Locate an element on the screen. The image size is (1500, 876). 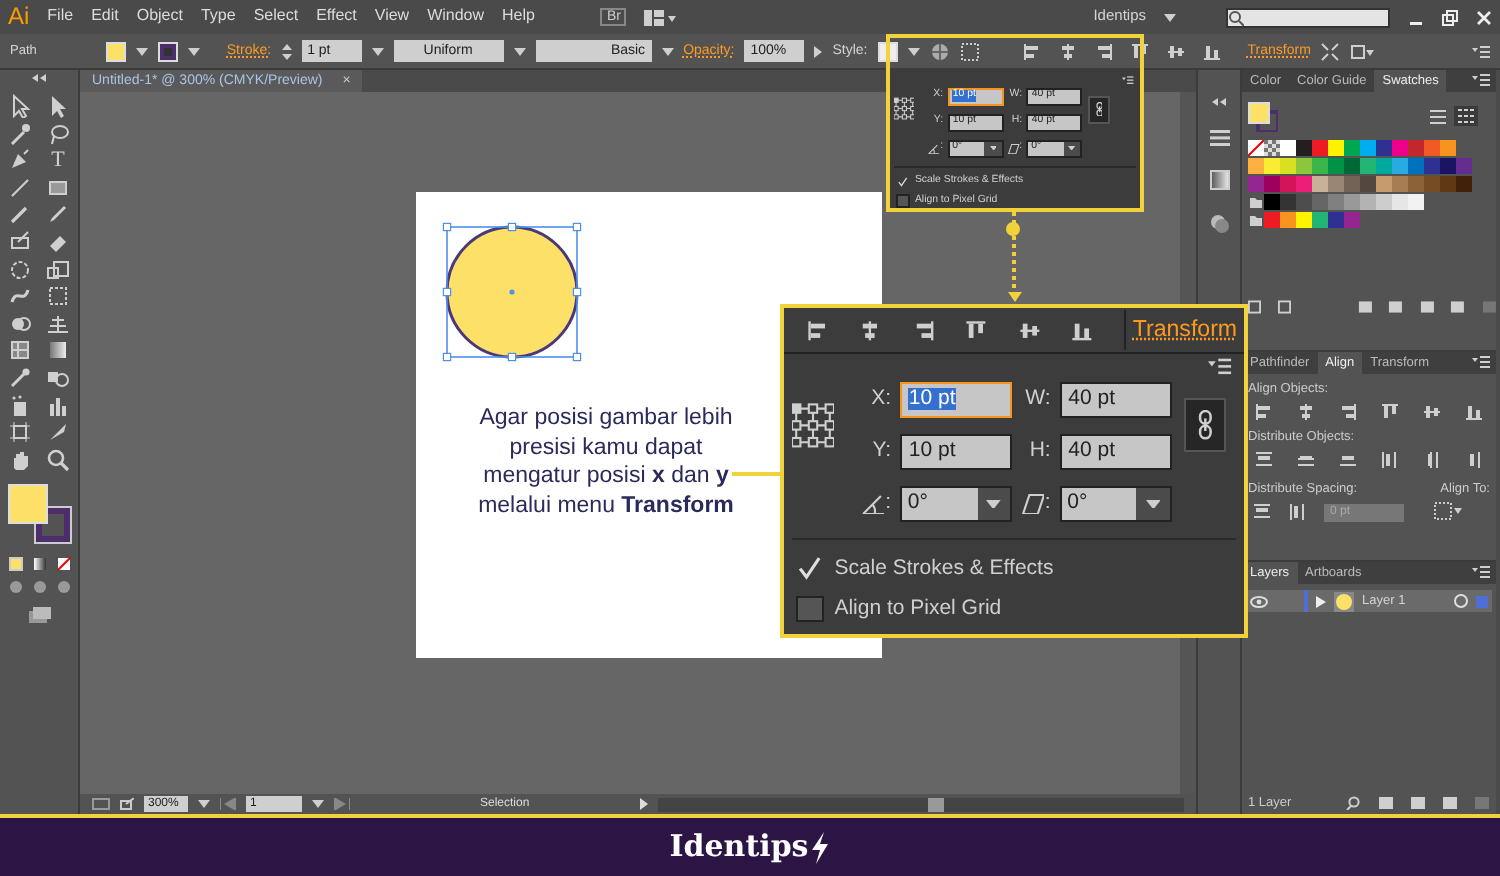
checkbox-label: Scale Strokes & Effects is located at coordinates (944, 569).